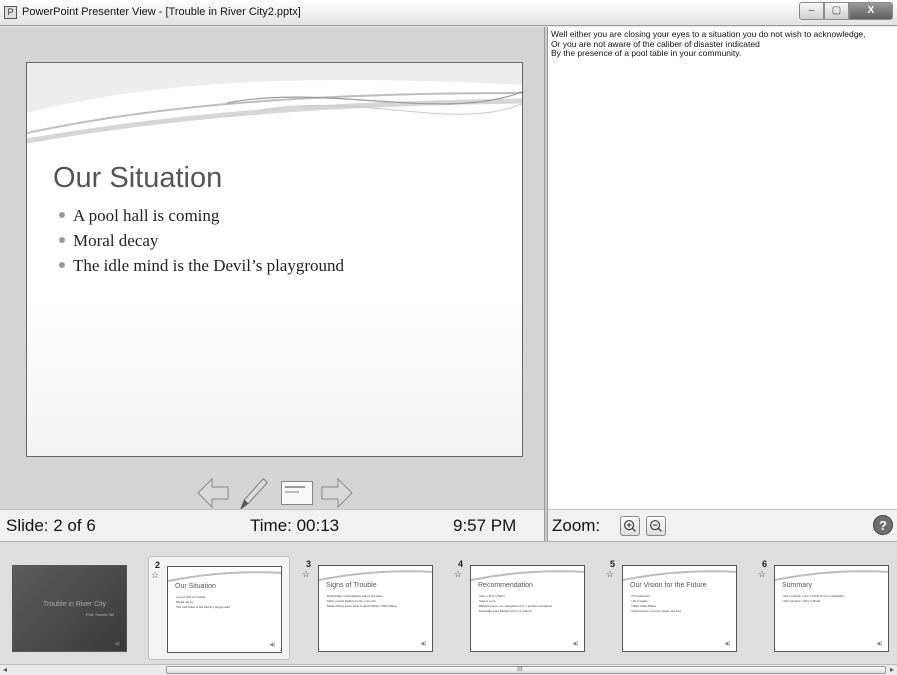  I want to click on scrollbar-grip: III, so click(520, 669).